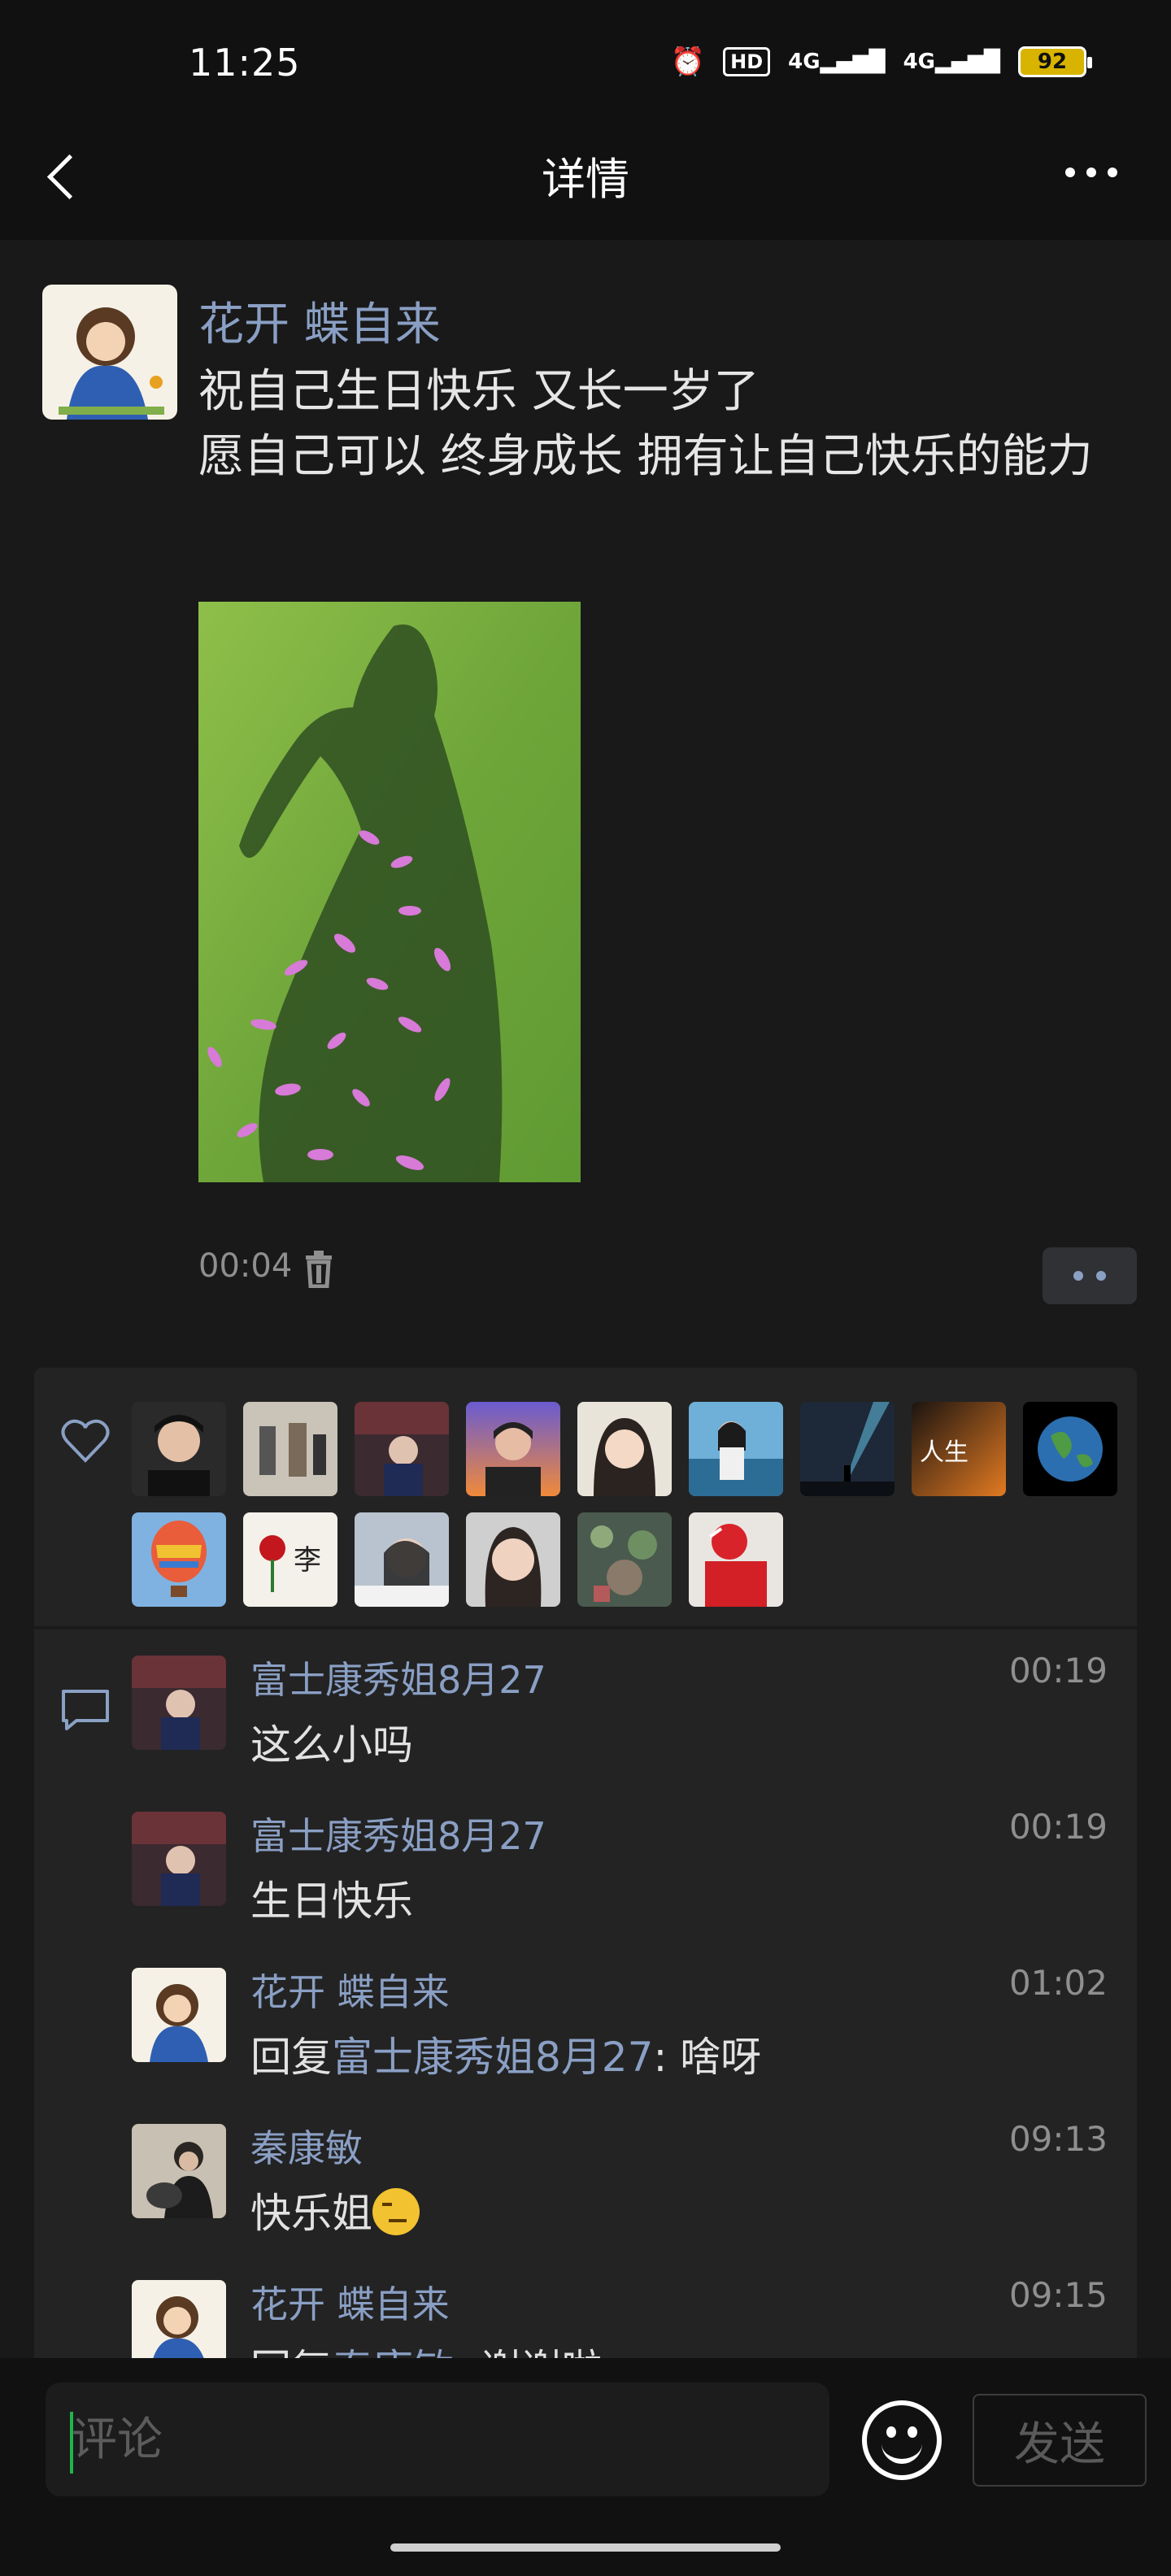  I want to click on reply-text: : 啥呀, so click(707, 2058).